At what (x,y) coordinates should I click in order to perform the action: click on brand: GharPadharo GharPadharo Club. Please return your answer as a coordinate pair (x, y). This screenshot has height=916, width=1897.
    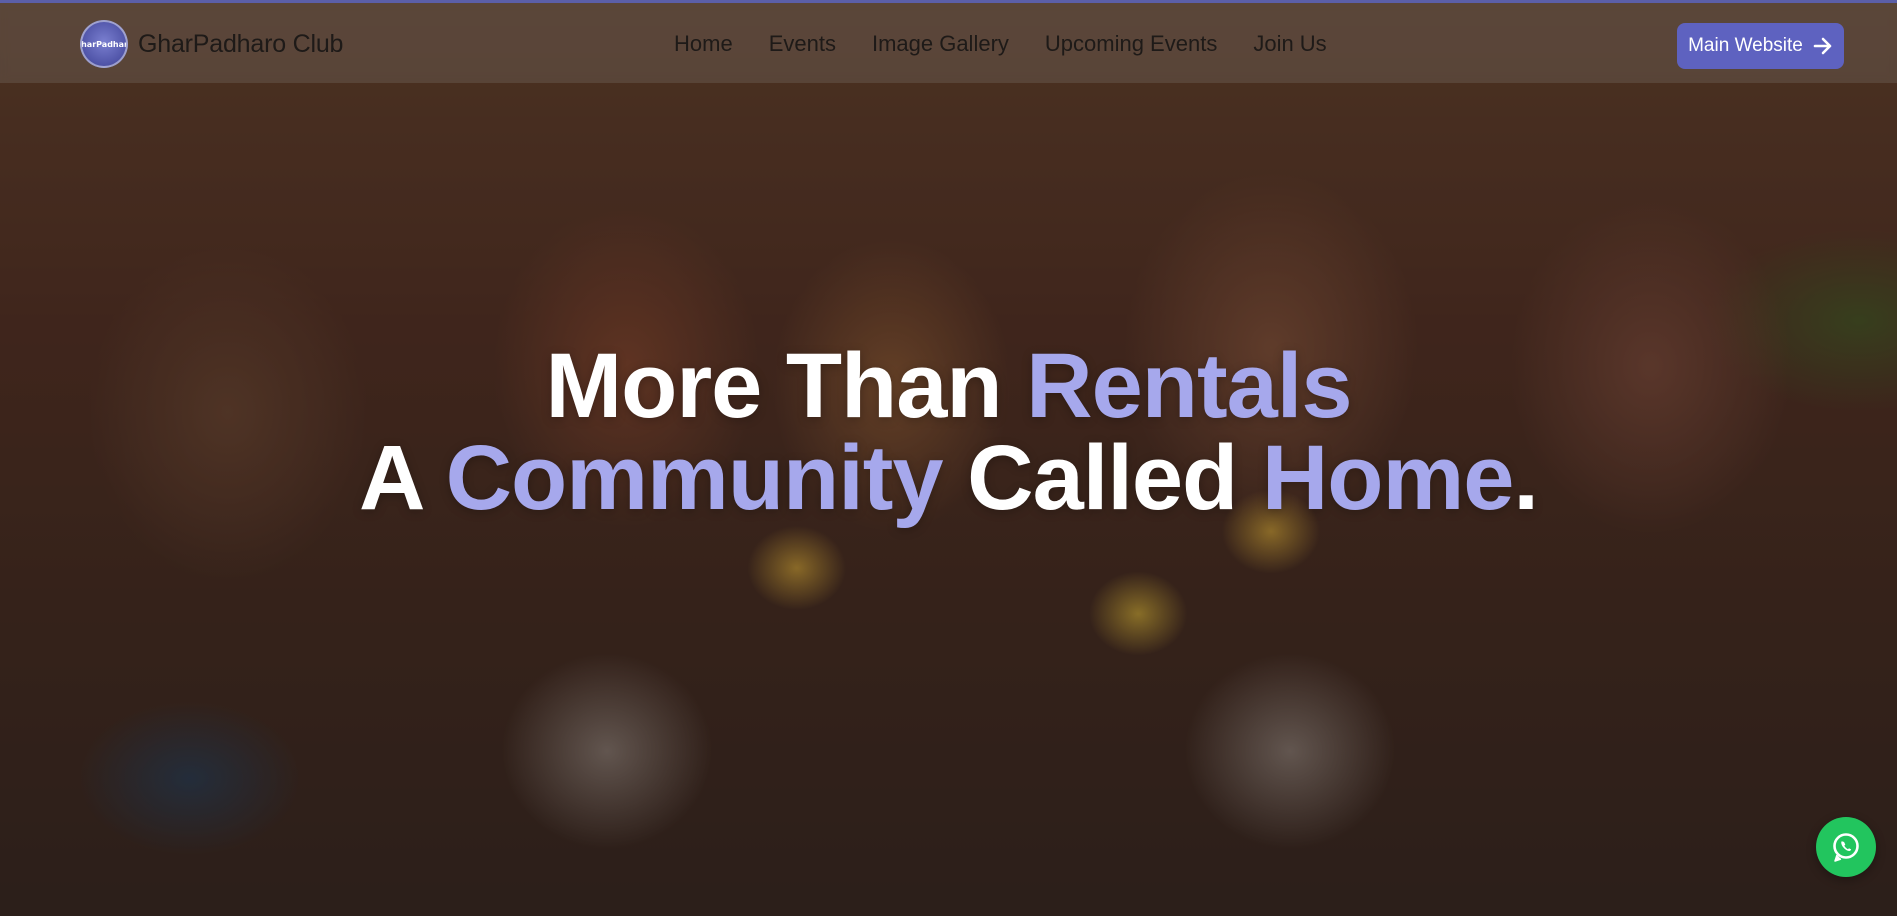
    Looking at the image, I should click on (211, 44).